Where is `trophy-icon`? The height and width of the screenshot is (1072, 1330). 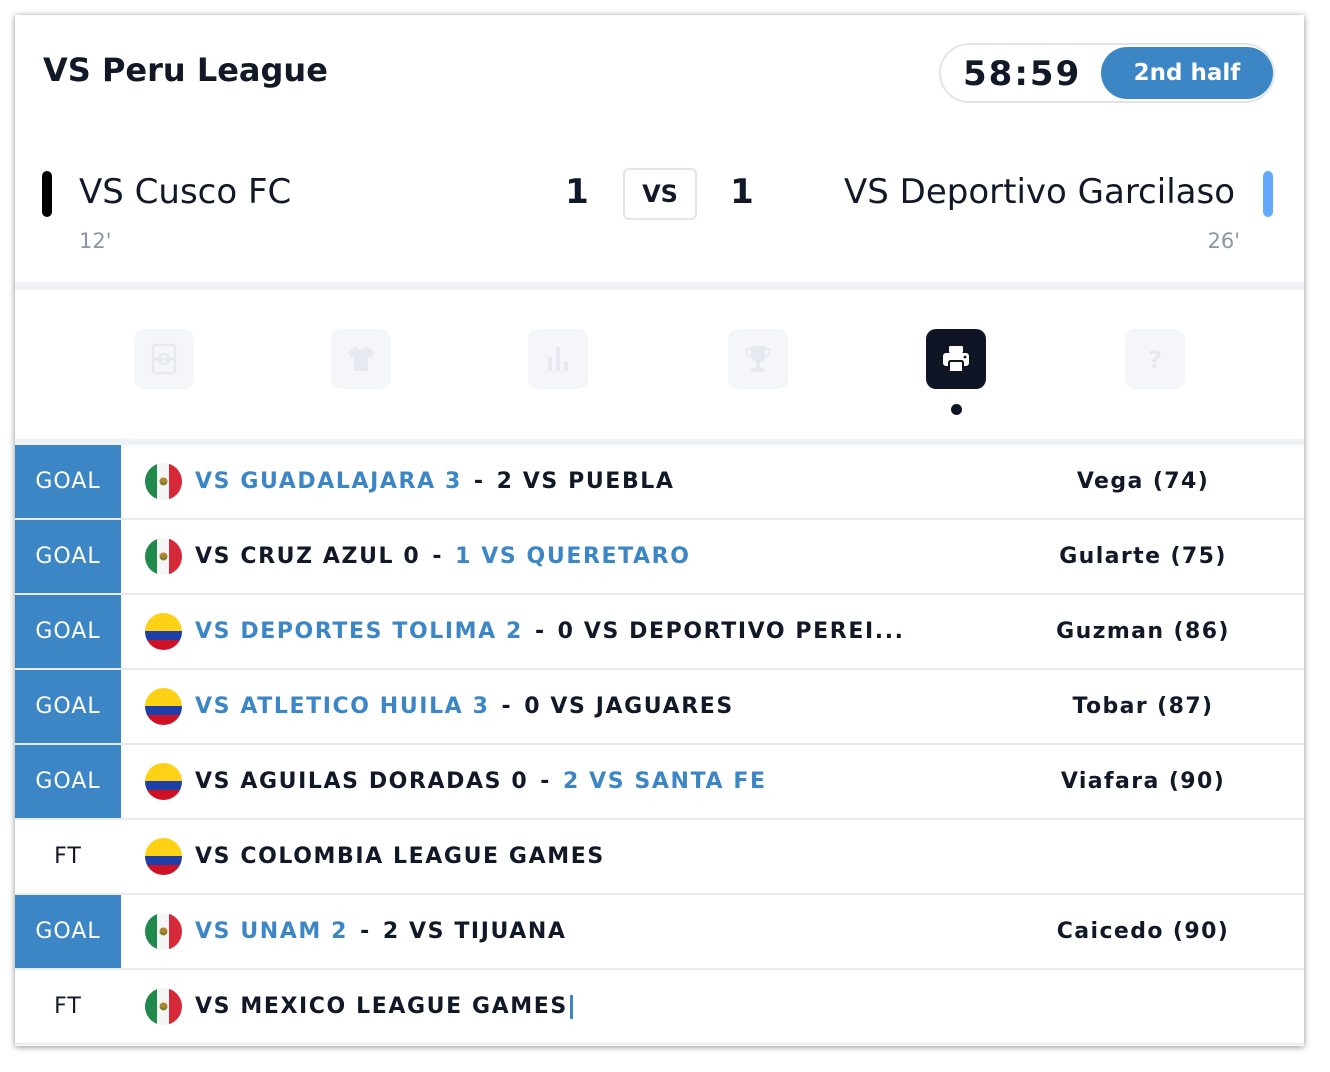
trophy-icon is located at coordinates (758, 359).